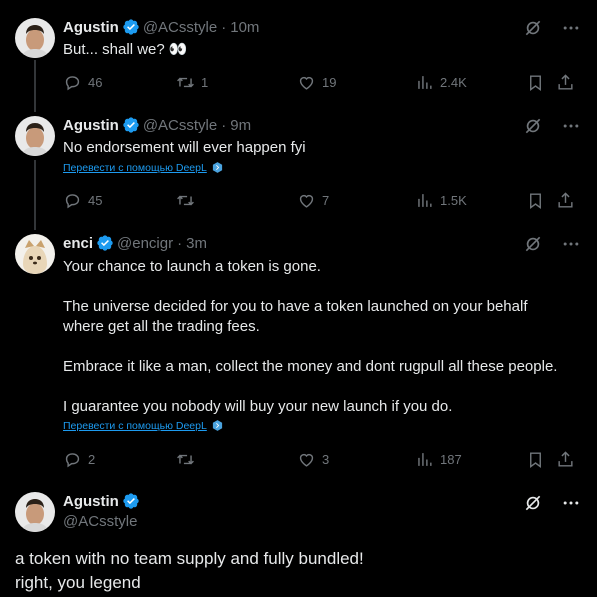 The height and width of the screenshot is (597, 597). I want to click on like-button: 7, so click(313, 200).